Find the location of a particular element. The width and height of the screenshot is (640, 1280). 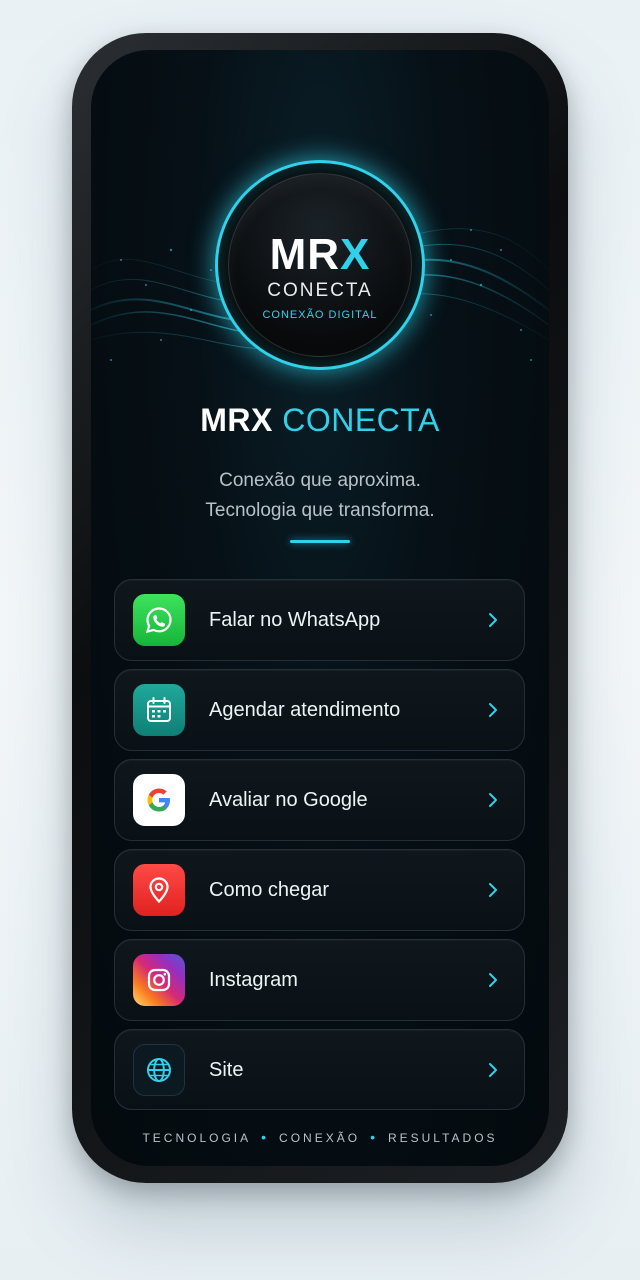

directions-link-button: Como chegar is located at coordinates (319, 890).